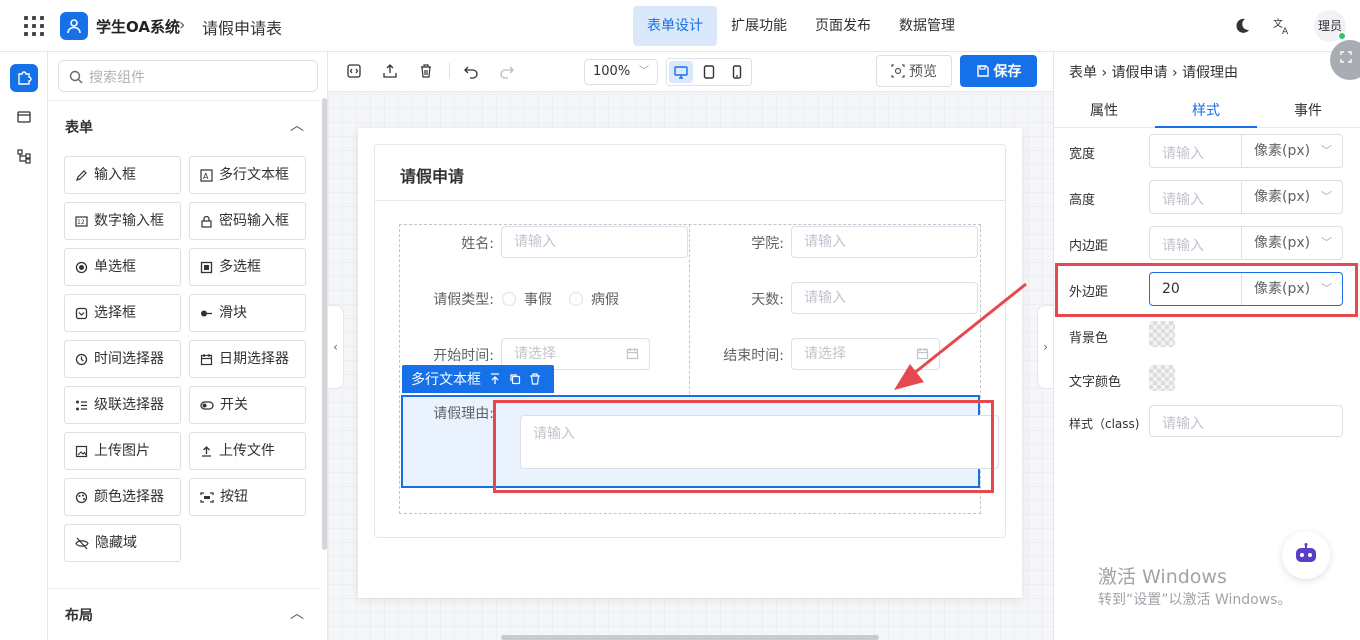 This screenshot has width=1360, height=640. Describe the element at coordinates (122, 313) in the screenshot. I see `comp-select: 选择框` at that location.